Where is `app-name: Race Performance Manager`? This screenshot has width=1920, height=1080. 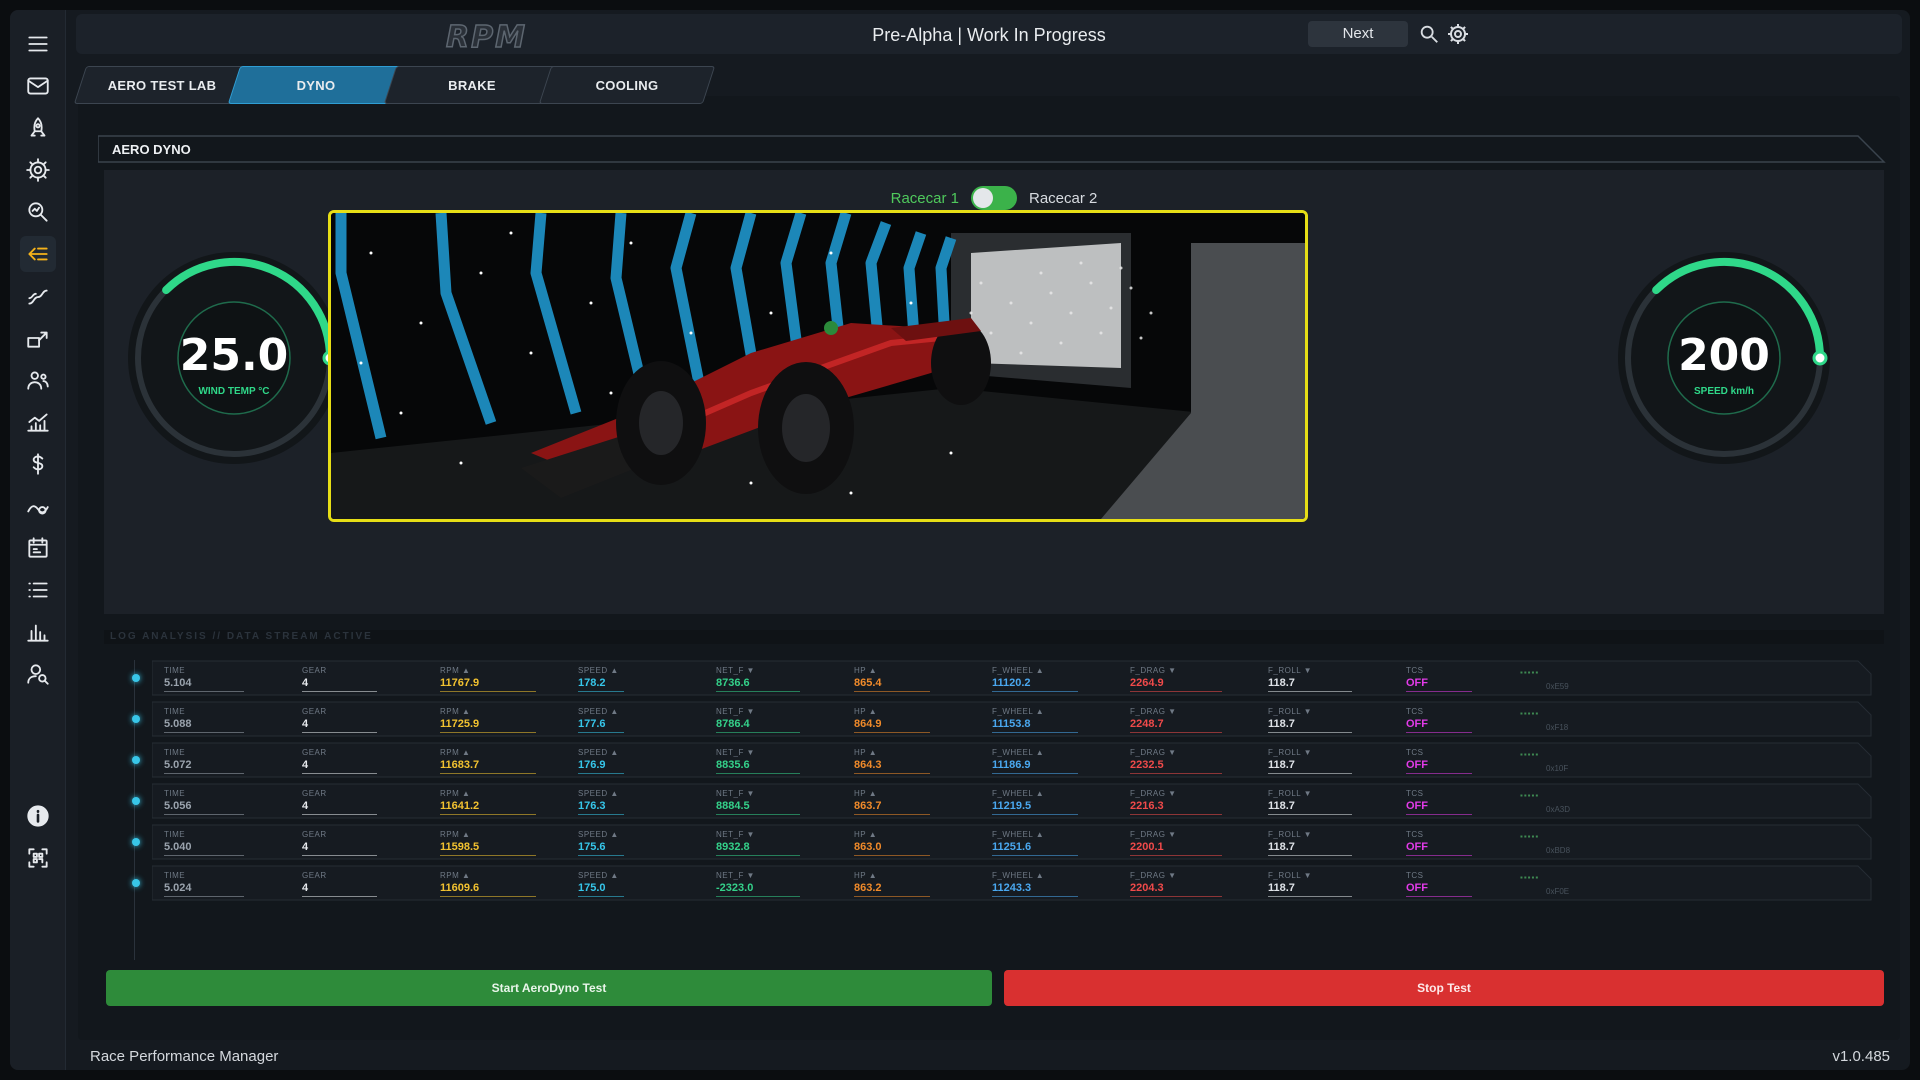
app-name: Race Performance Manager is located at coordinates (184, 1056).